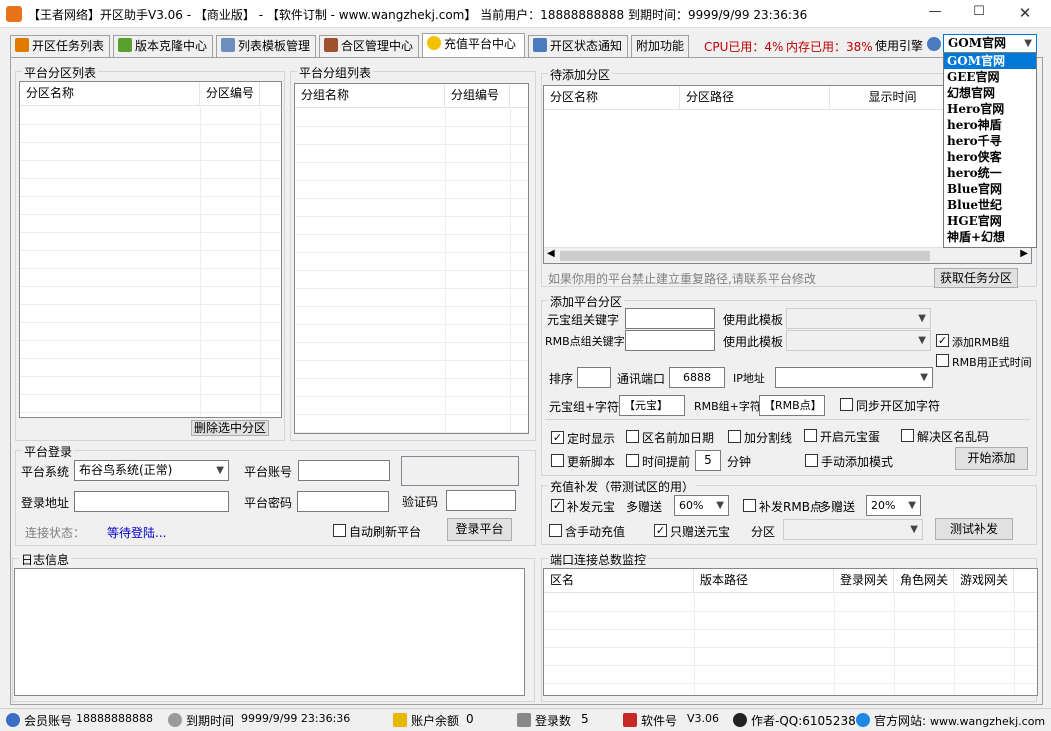 This screenshot has width=1051, height=731. Describe the element at coordinates (708, 460) in the screenshot. I see `time-ahead-input: 5` at that location.